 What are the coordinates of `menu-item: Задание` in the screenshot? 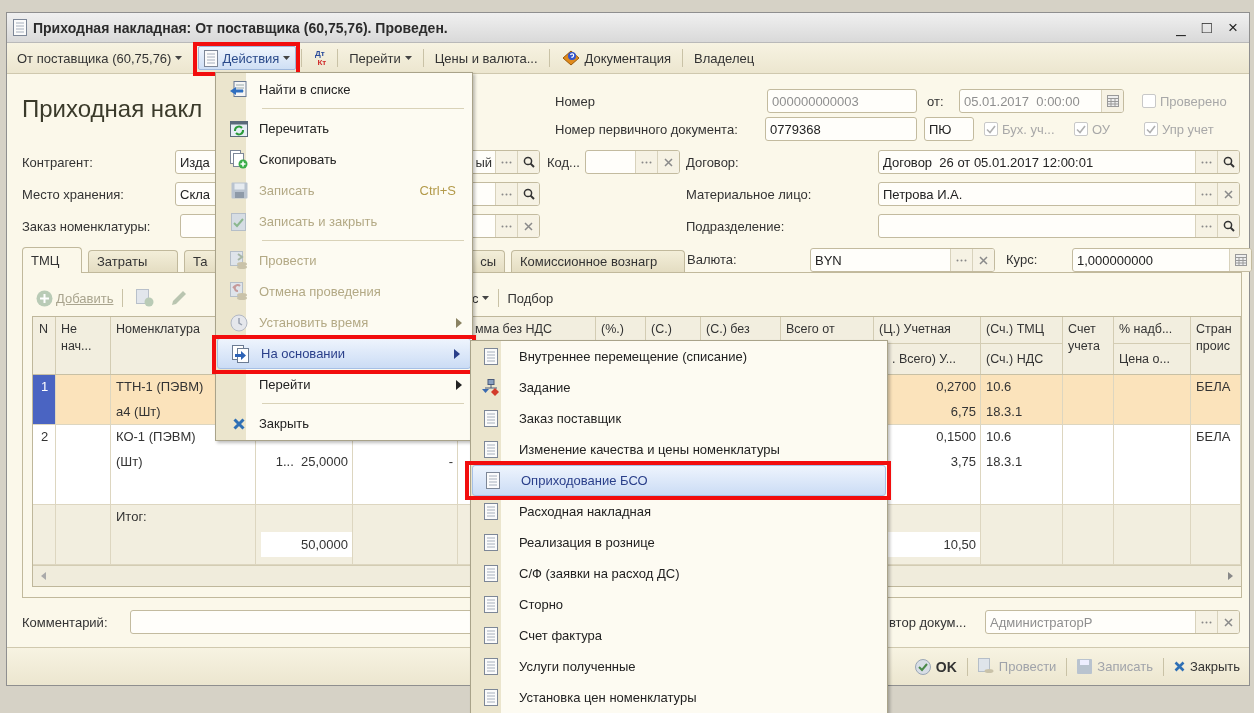 It's located at (679, 387).